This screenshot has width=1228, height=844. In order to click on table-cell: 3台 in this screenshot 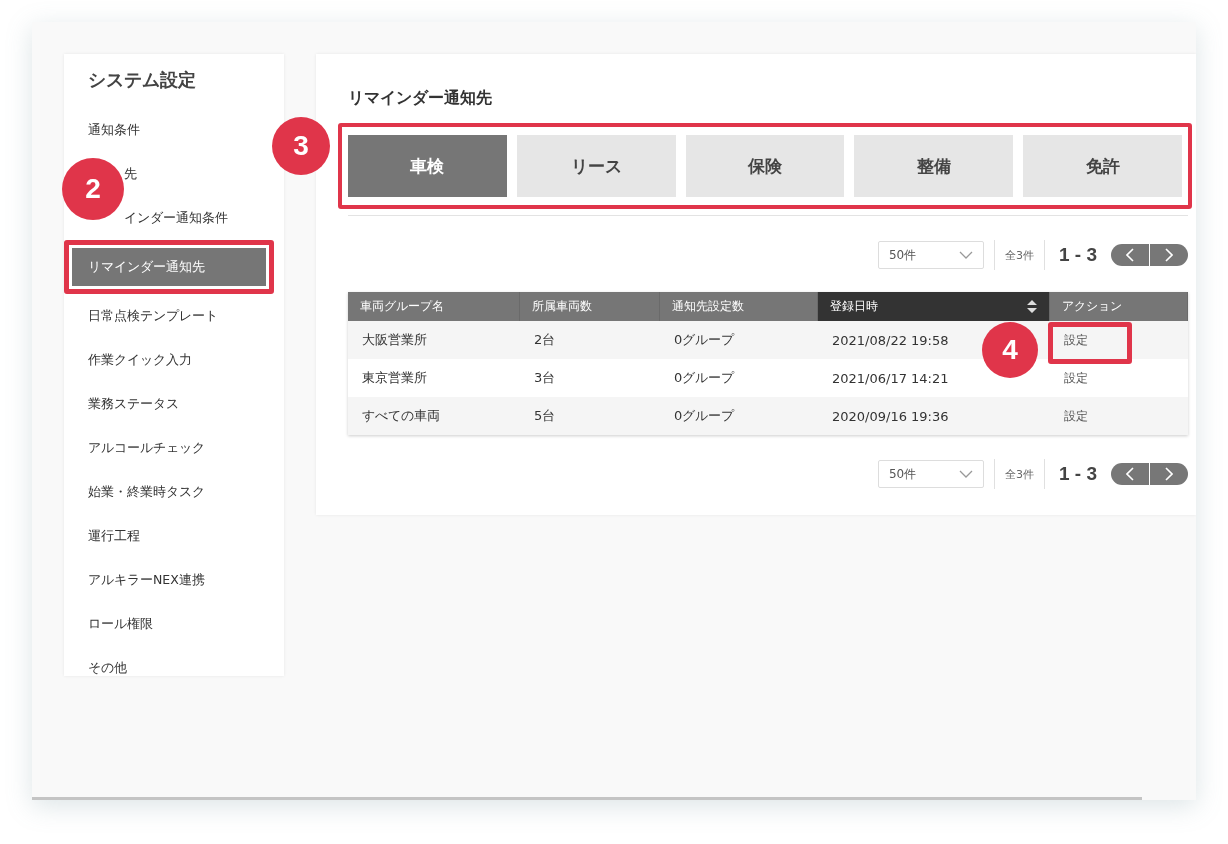, I will do `click(545, 377)`.